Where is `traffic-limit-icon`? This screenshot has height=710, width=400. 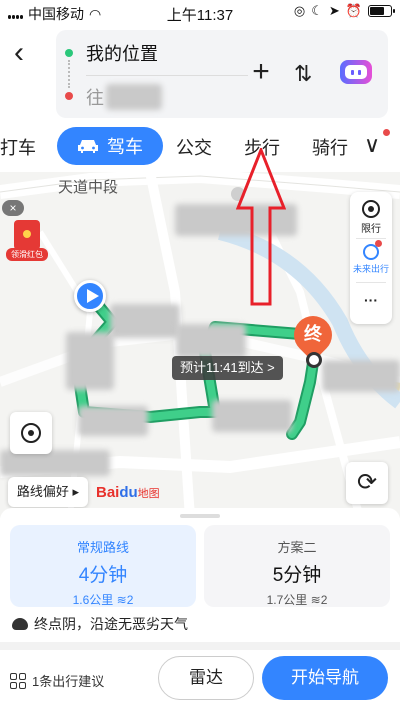 traffic-limit-icon is located at coordinates (371, 209).